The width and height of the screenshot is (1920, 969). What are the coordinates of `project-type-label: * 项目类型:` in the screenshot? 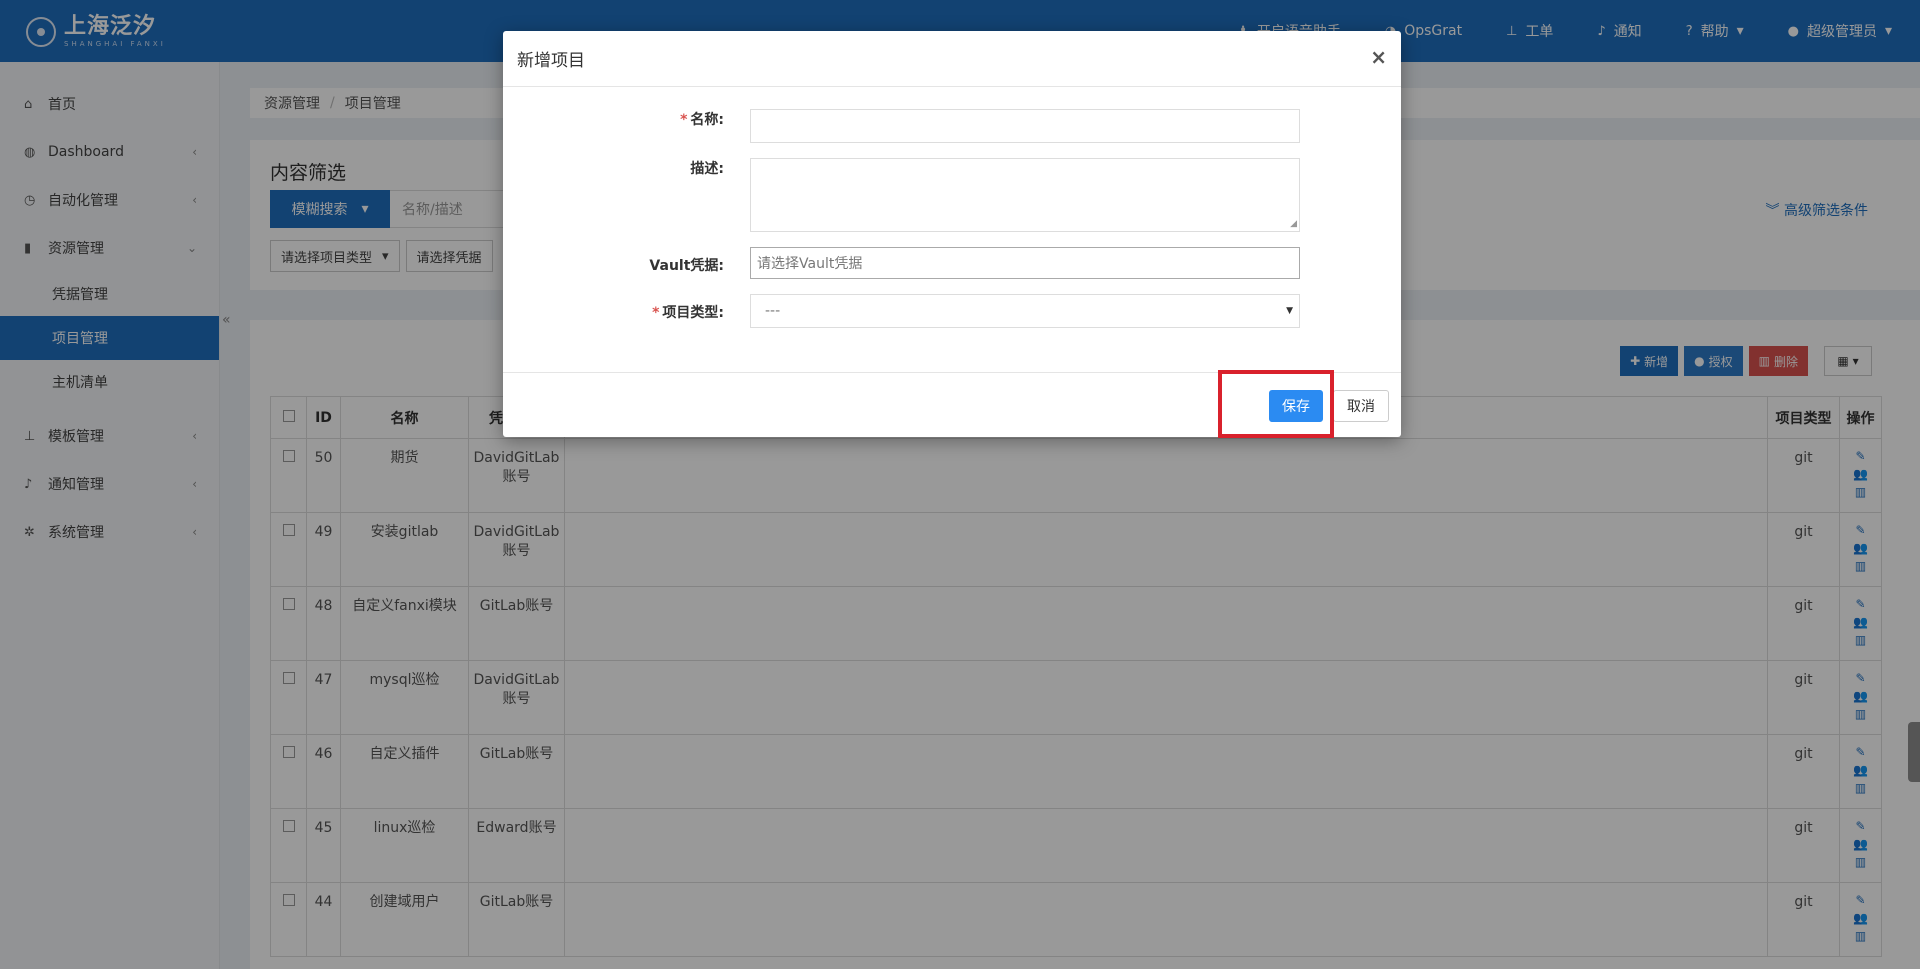 It's located at (688, 312).